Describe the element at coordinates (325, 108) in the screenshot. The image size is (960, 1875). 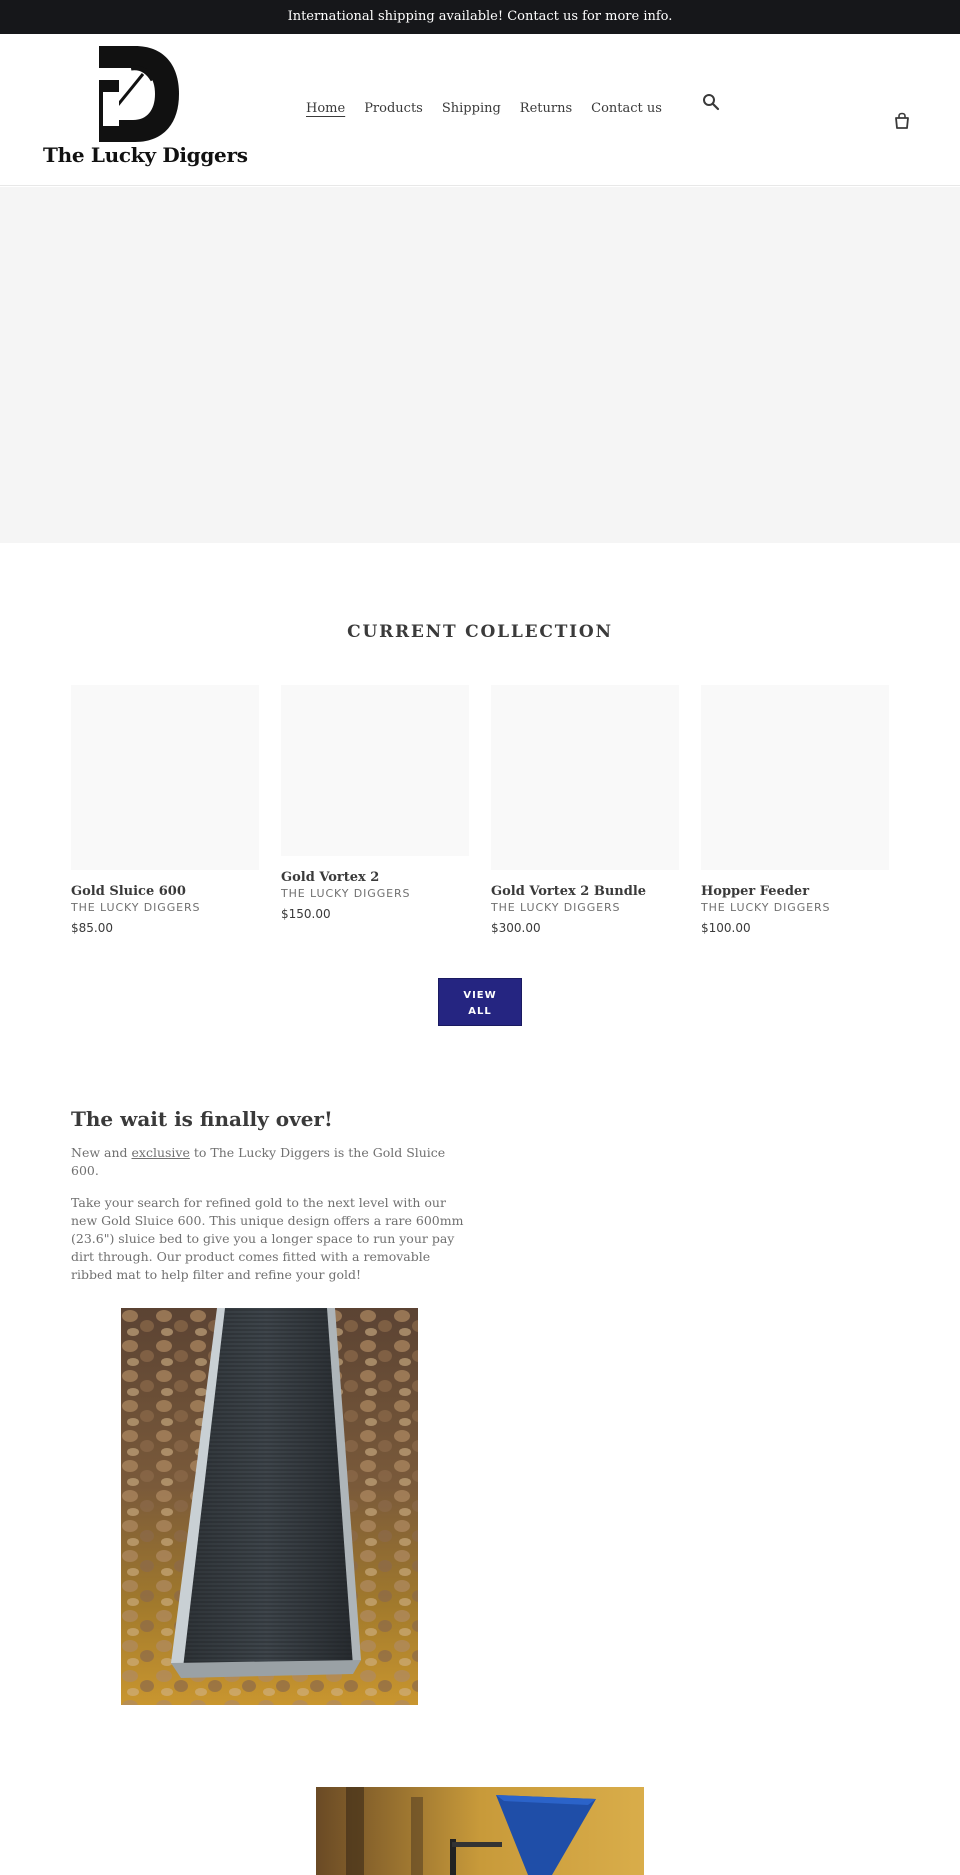
I see `nav-home: Home` at that location.